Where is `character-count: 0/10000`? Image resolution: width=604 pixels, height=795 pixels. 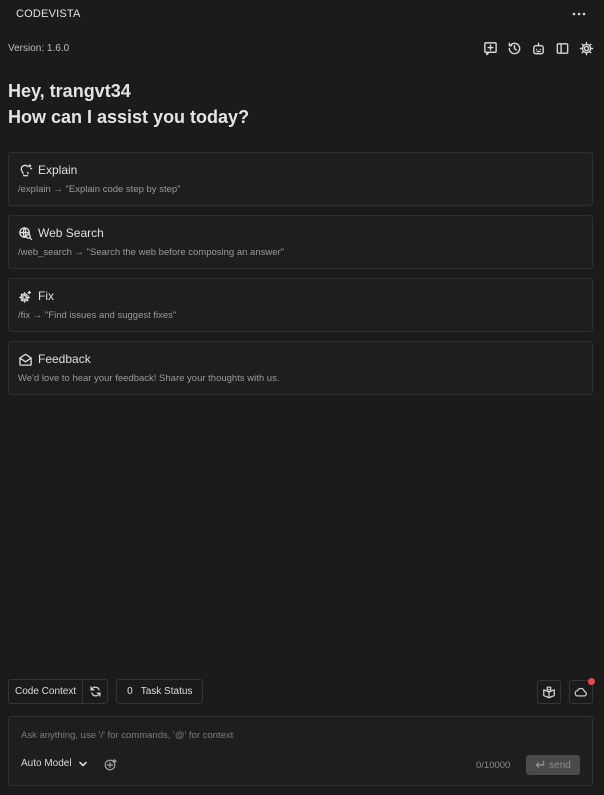
character-count: 0/10000 is located at coordinates (493, 765).